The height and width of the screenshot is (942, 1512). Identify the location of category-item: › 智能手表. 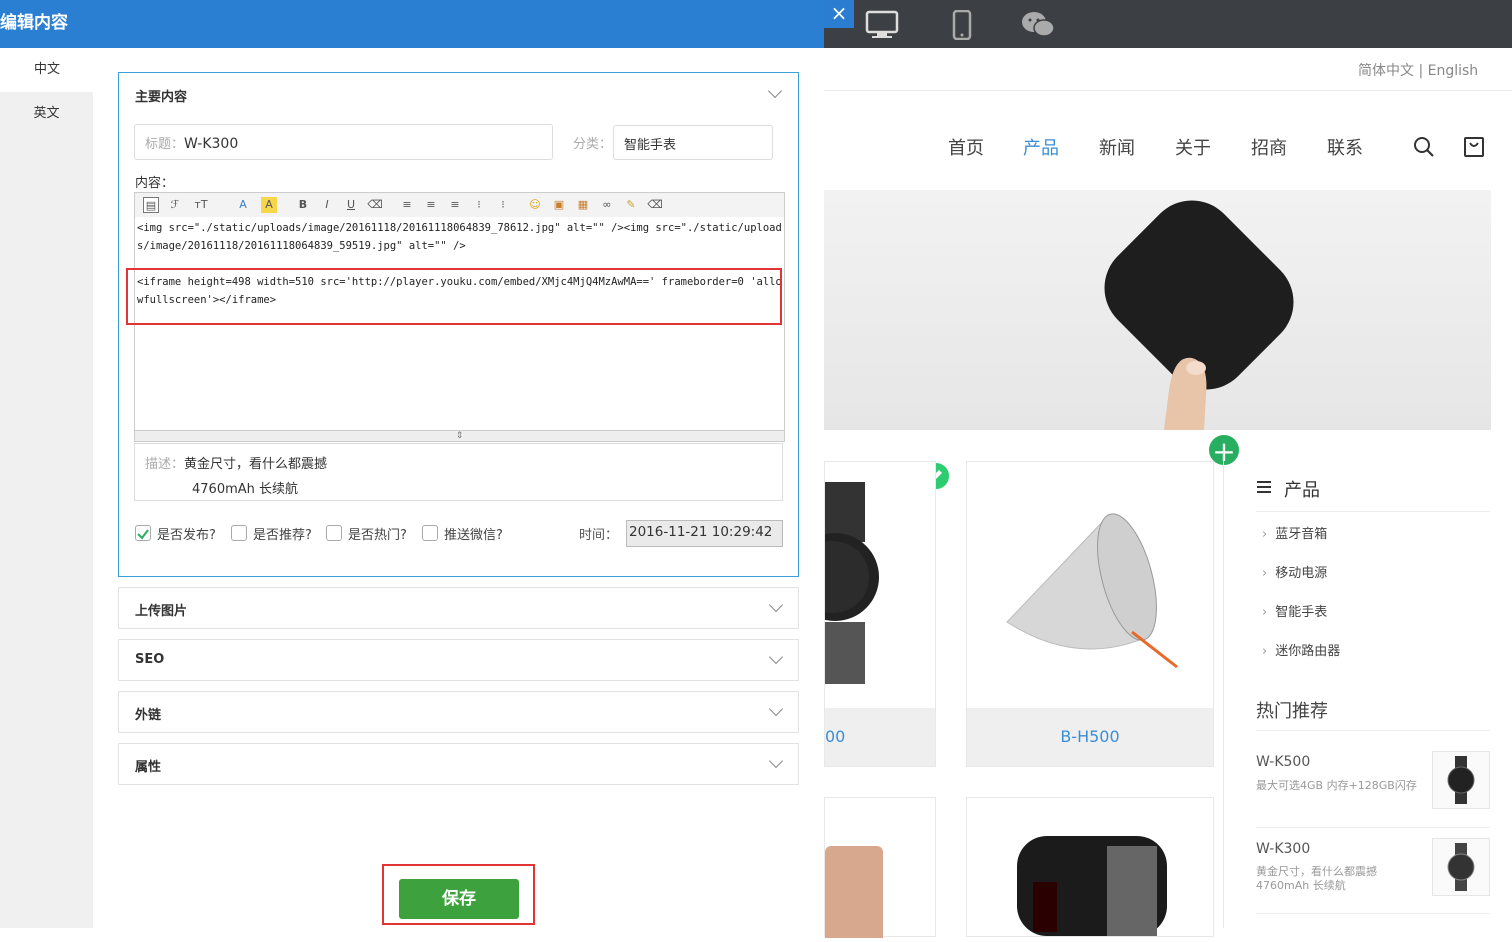
(1294, 610).